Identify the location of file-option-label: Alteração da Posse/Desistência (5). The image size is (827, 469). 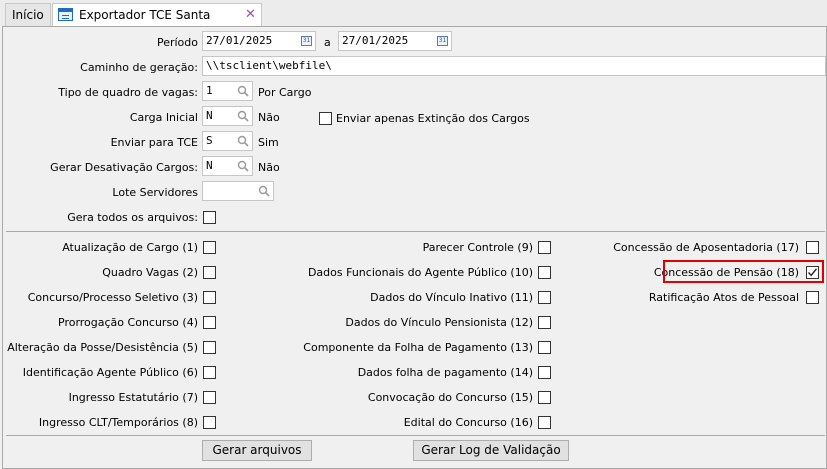
(102, 347).